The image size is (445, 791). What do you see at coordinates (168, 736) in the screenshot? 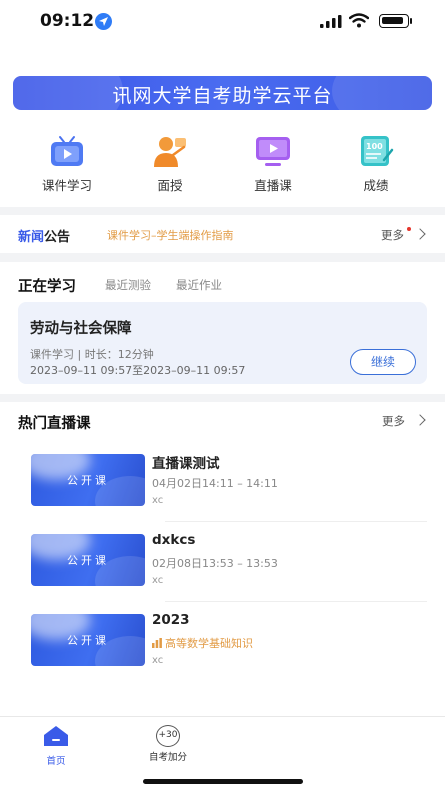
I see `plus-30-icon: +30` at bounding box center [168, 736].